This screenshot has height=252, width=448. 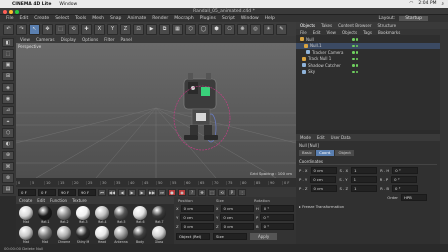 I want to click on menu-animate: Animate, so click(x=136, y=18).